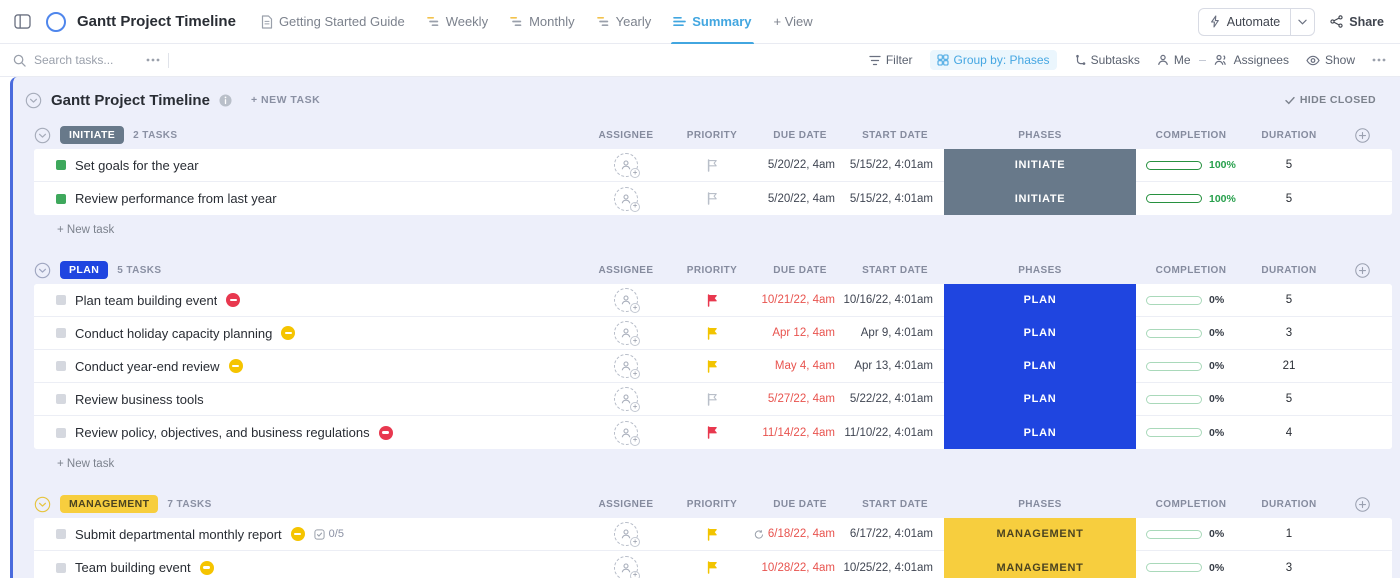 The height and width of the screenshot is (578, 1400). Describe the element at coordinates (1245, 22) in the screenshot. I see `automate-button: Automate` at that location.